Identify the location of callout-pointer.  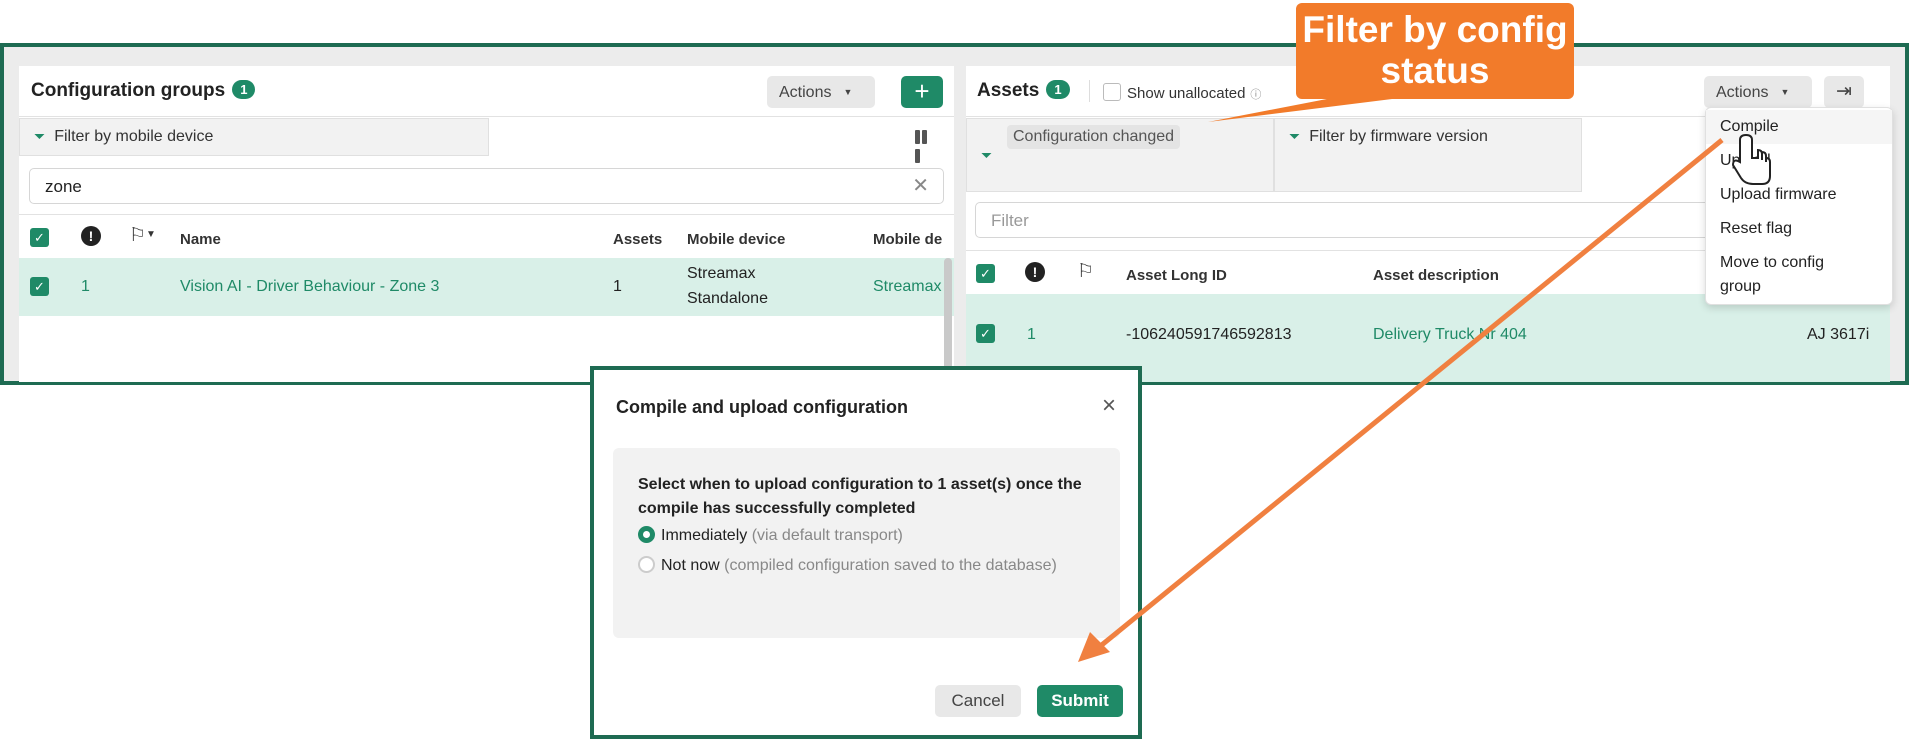
(1304, 110).